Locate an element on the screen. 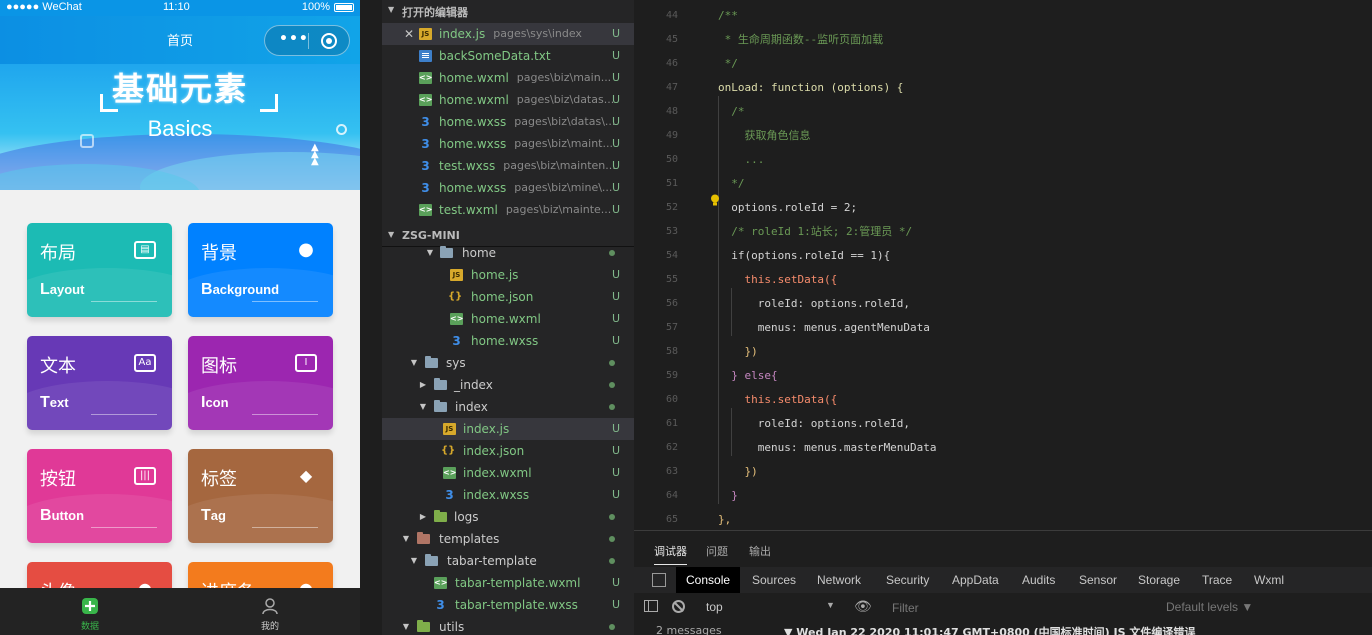 This screenshot has width=1372, height=635. open-editor-item: <> test.wxml pages\biz\mainte... U is located at coordinates (508, 210).